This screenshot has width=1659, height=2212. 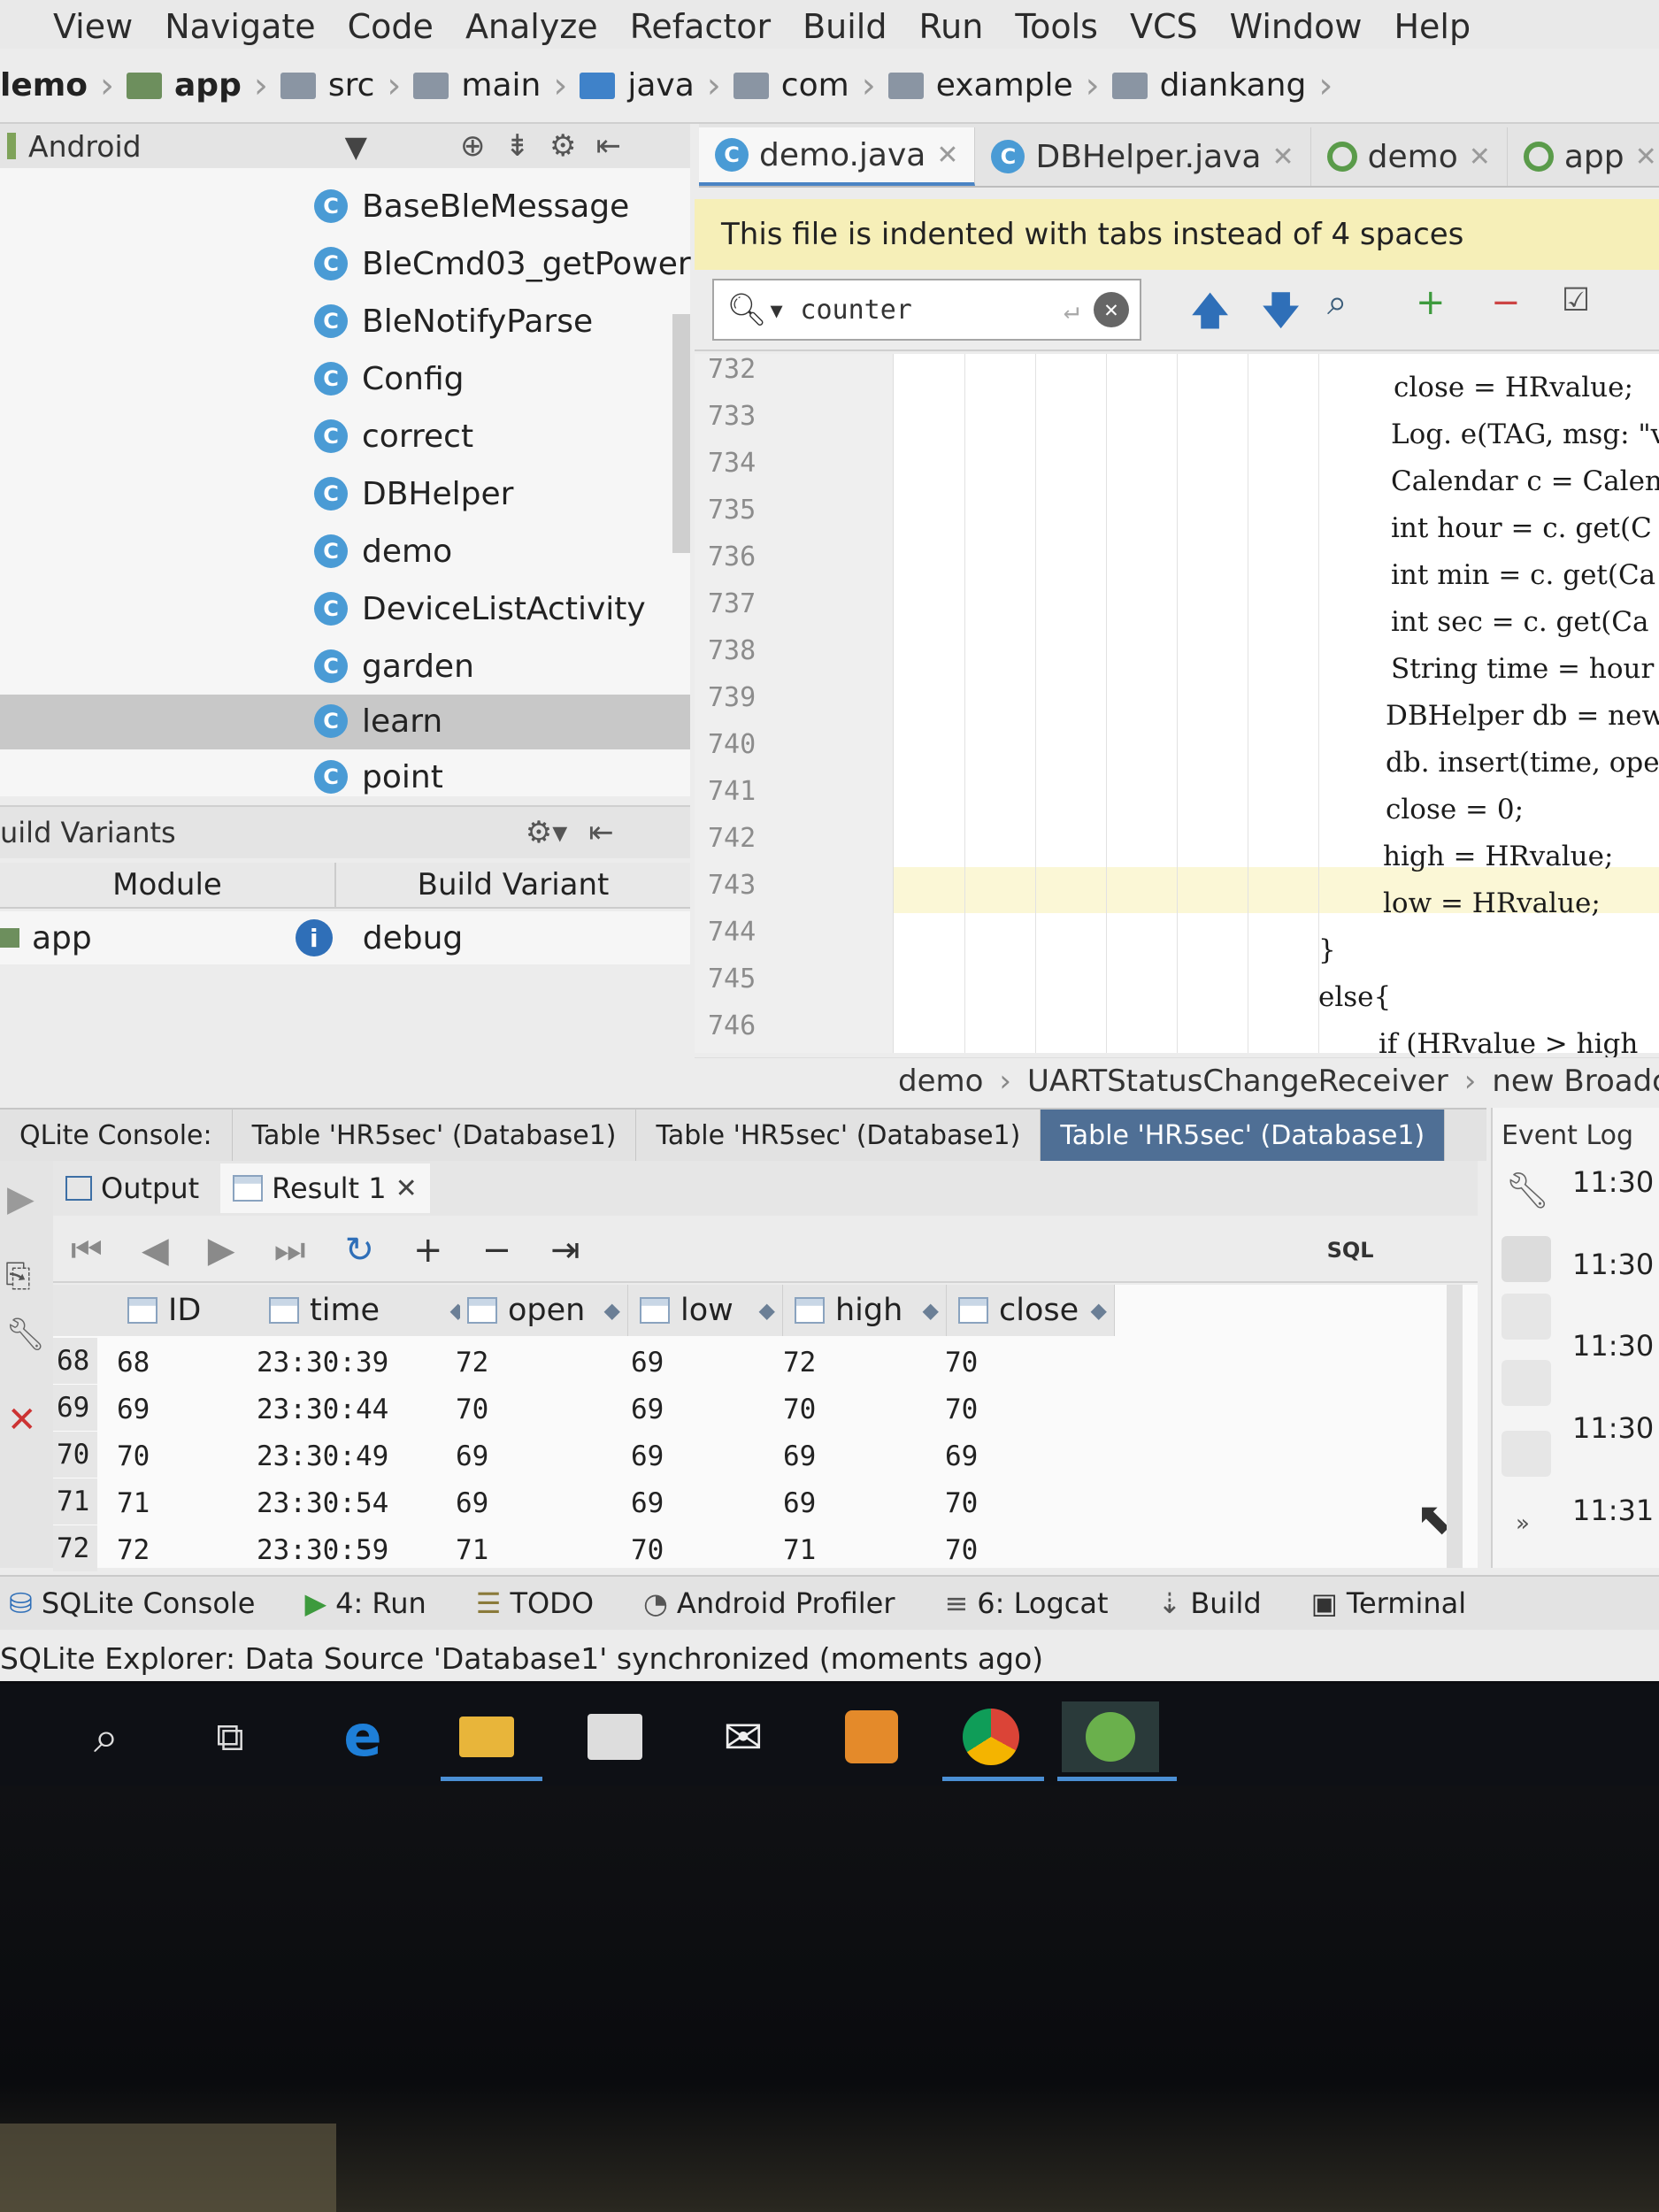 I want to click on scroll-to-end-icon, so click(x=1527, y=1383).